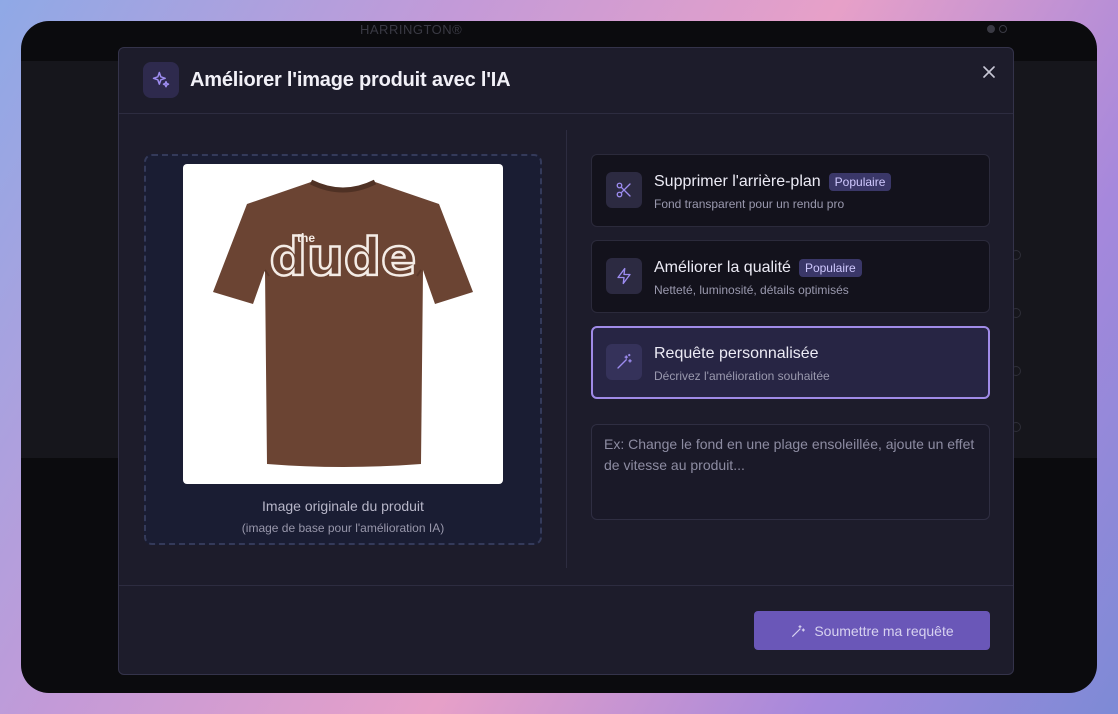 This screenshot has width=1118, height=714. Describe the element at coordinates (566, 349) in the screenshot. I see `column-divider` at that location.